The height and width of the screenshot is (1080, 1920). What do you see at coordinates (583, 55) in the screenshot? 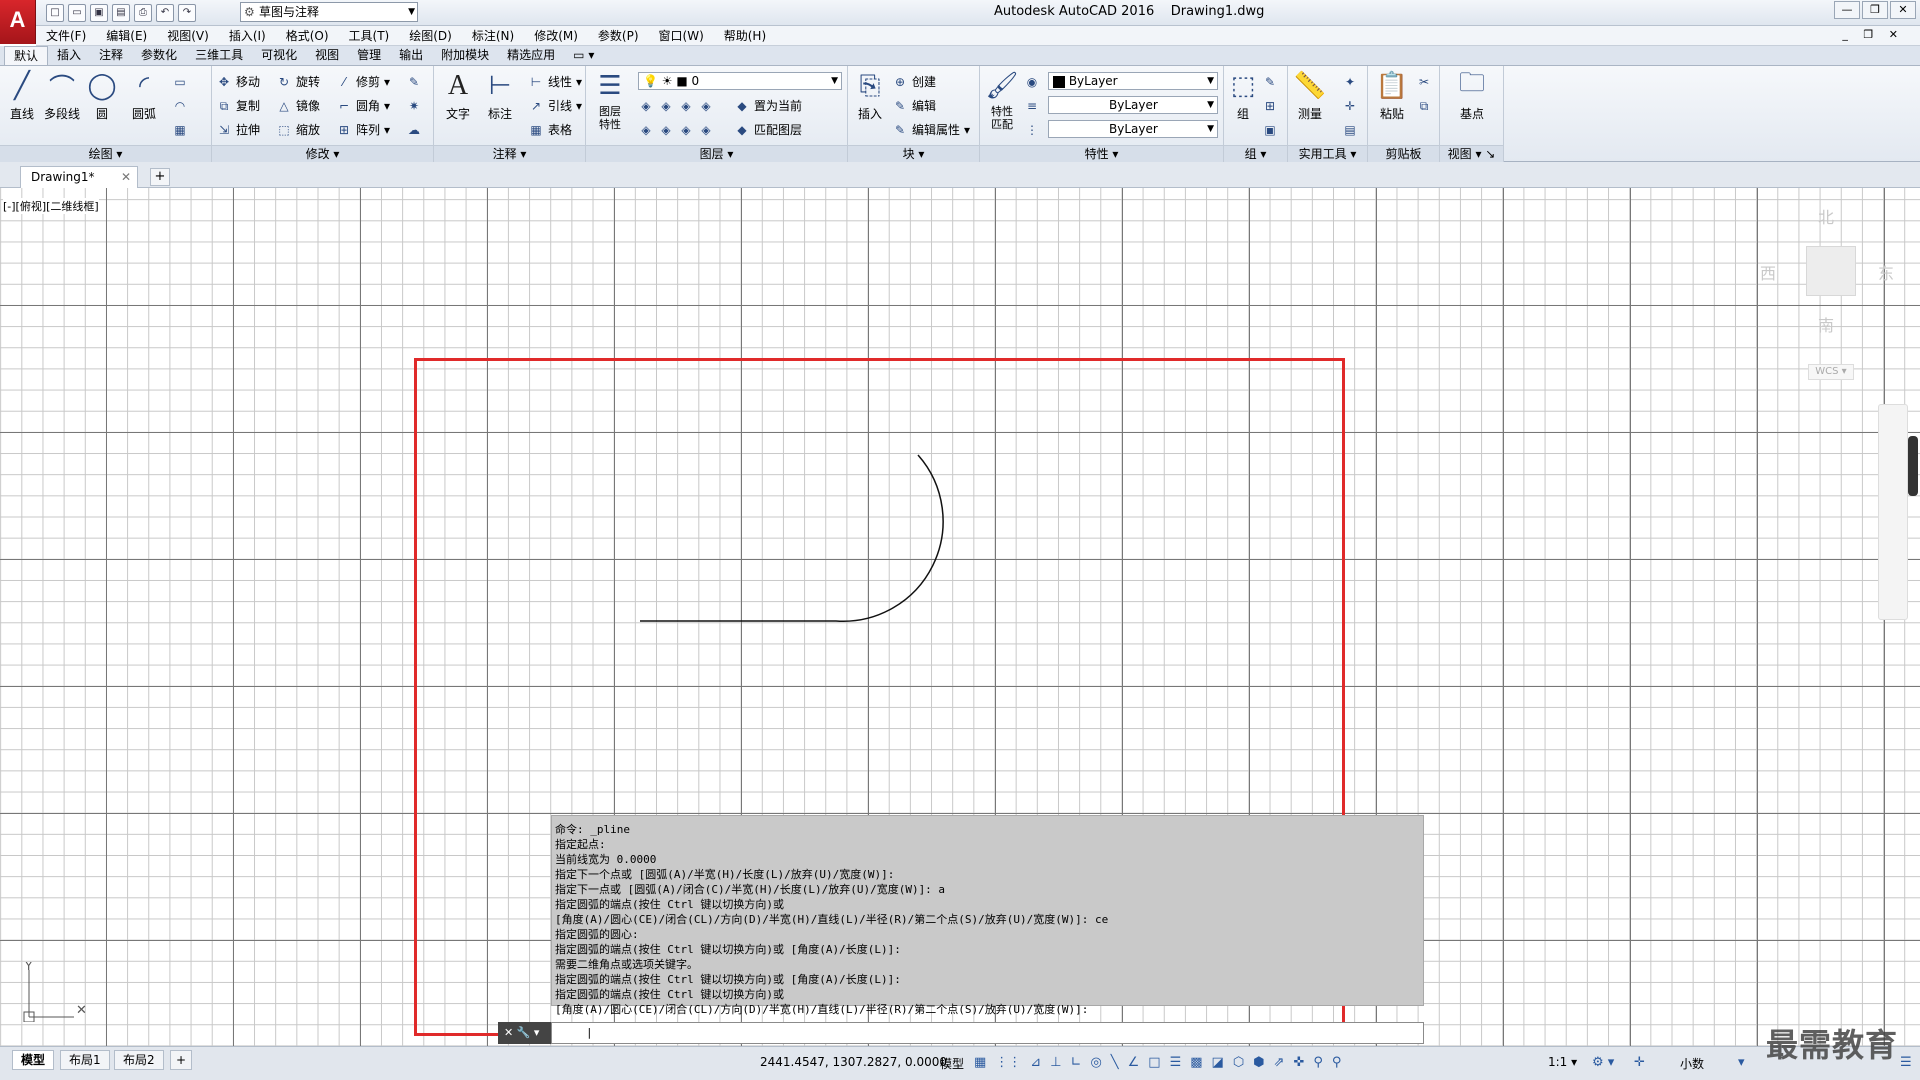
I see `ribbon-minimize-icon: ▭ ▾` at bounding box center [583, 55].